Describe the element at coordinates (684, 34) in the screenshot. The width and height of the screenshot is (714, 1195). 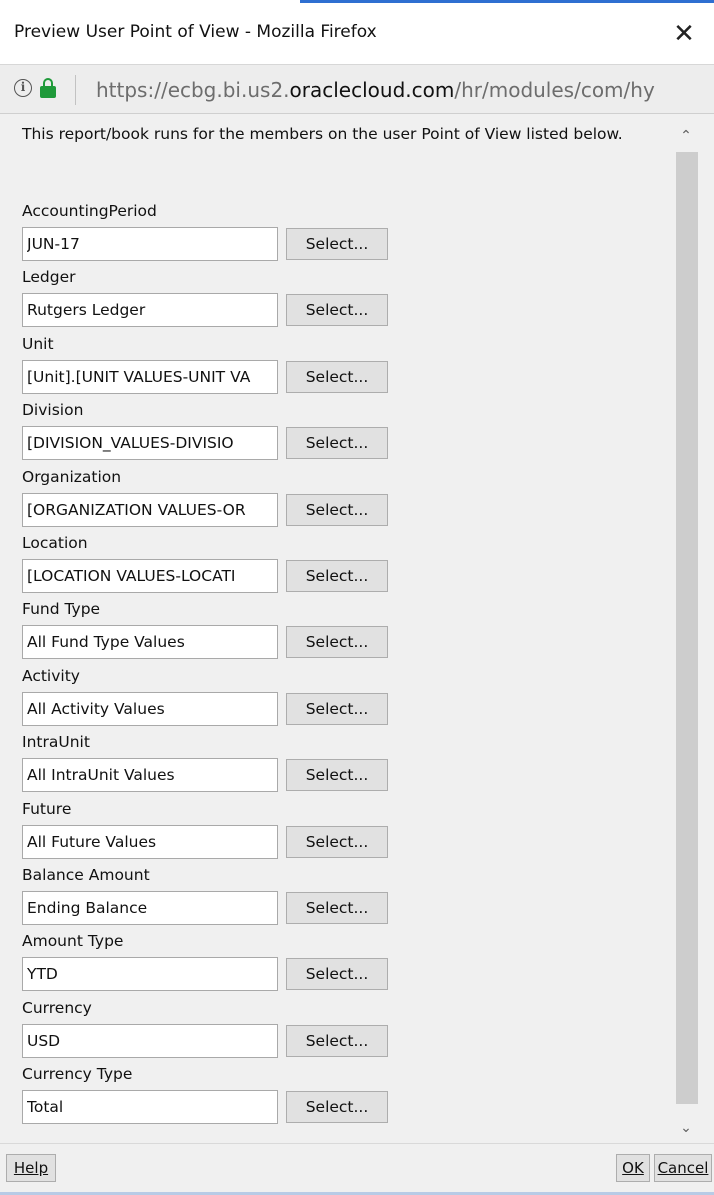
I see `close-button: ✕` at that location.